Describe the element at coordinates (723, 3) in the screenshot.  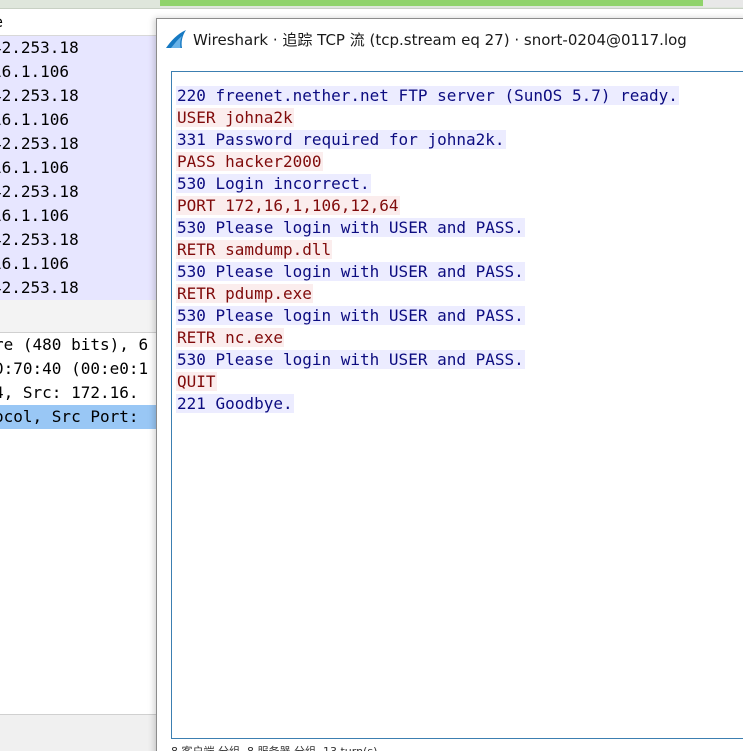
I see `main-window-controls` at that location.